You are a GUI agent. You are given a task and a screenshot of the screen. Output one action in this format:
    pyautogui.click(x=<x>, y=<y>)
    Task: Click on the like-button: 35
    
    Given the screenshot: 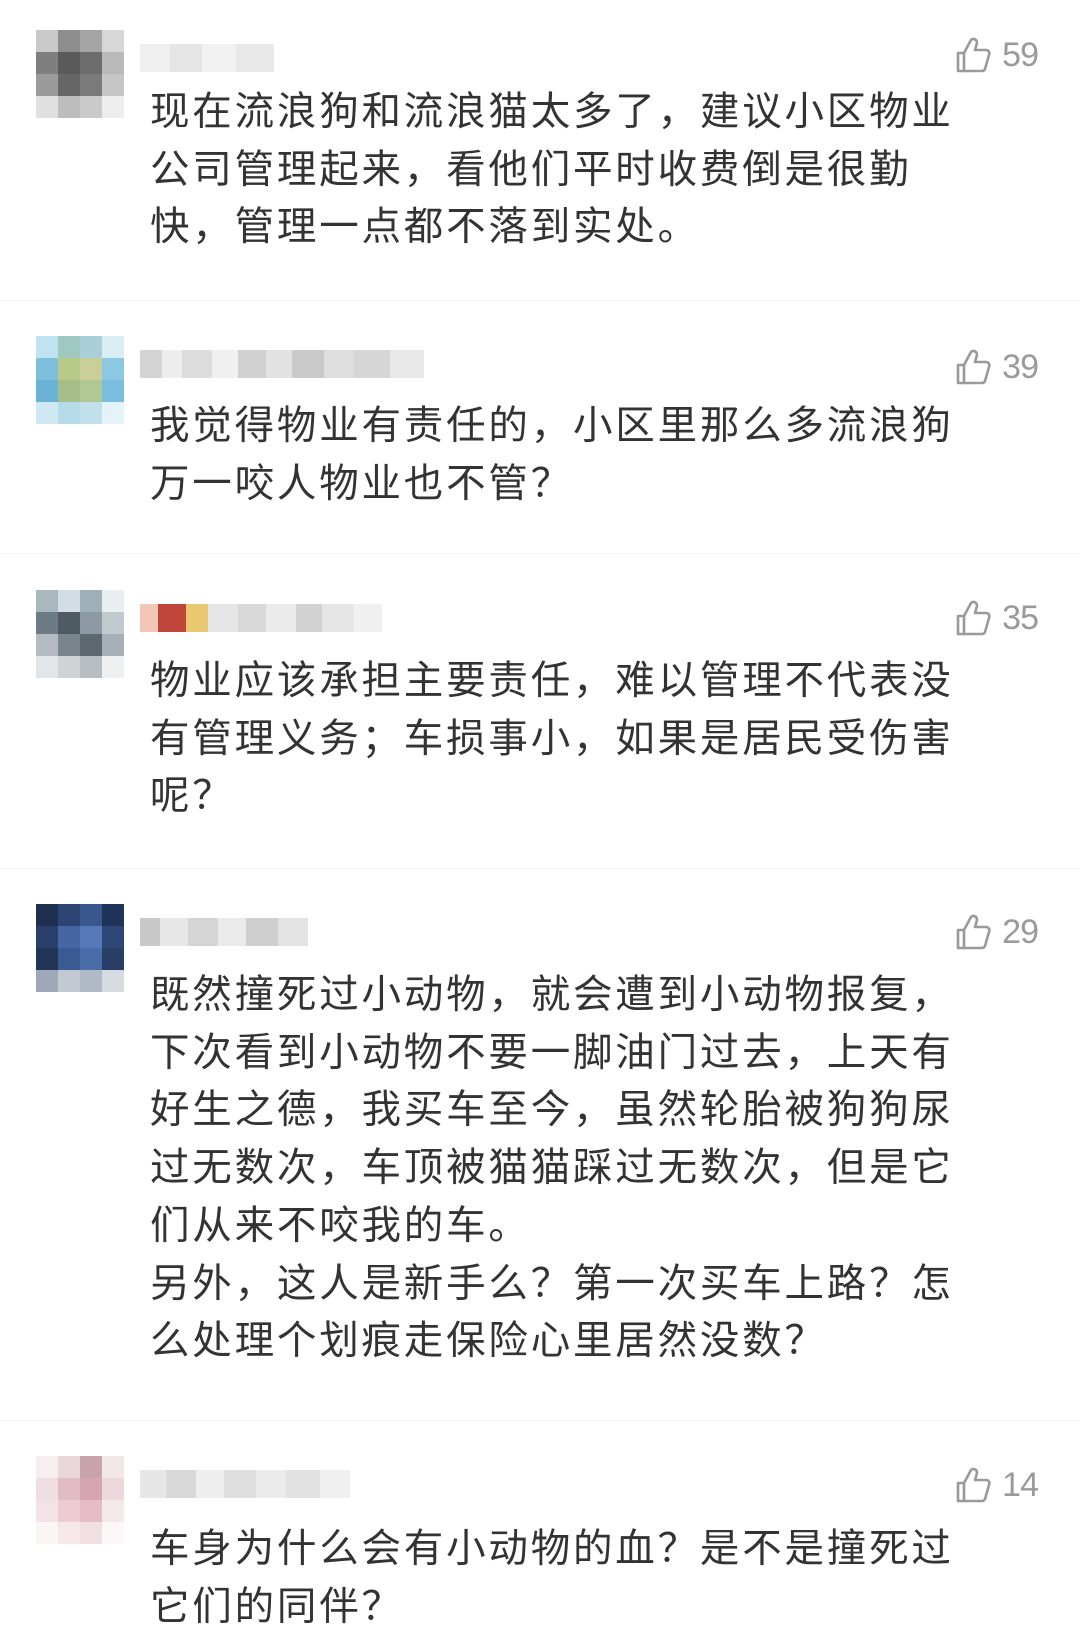 What is the action you would take?
    pyautogui.click(x=995, y=618)
    